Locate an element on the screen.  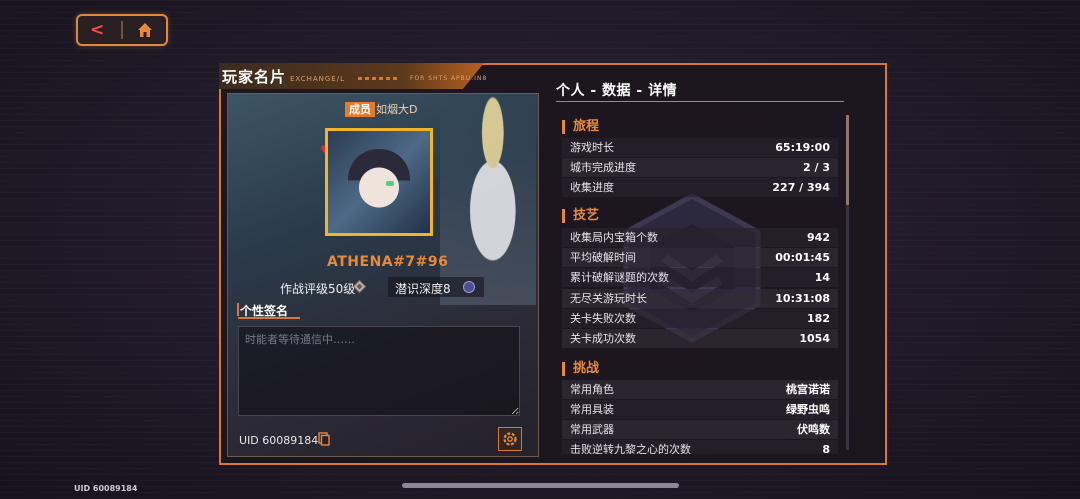
signature-marker is located at coordinates (238, 309).